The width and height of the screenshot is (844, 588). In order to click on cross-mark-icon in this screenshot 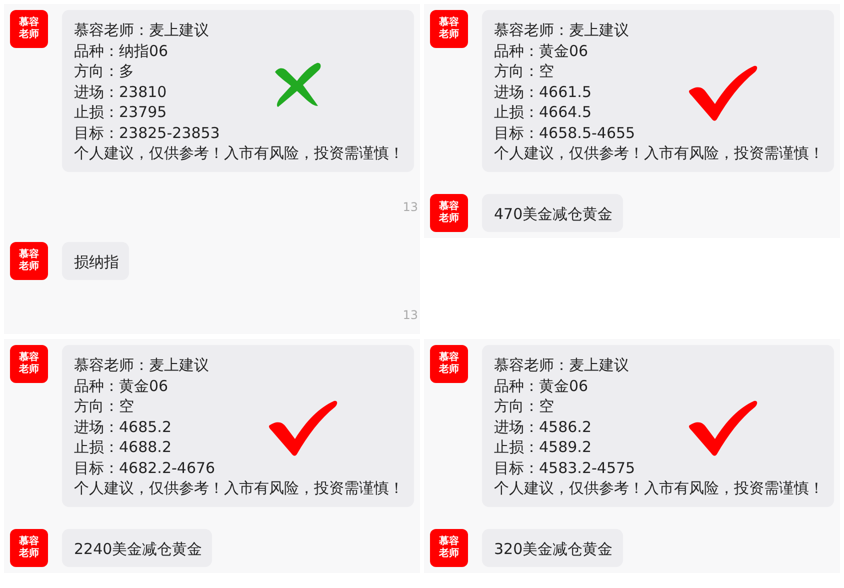, I will do `click(297, 84)`.